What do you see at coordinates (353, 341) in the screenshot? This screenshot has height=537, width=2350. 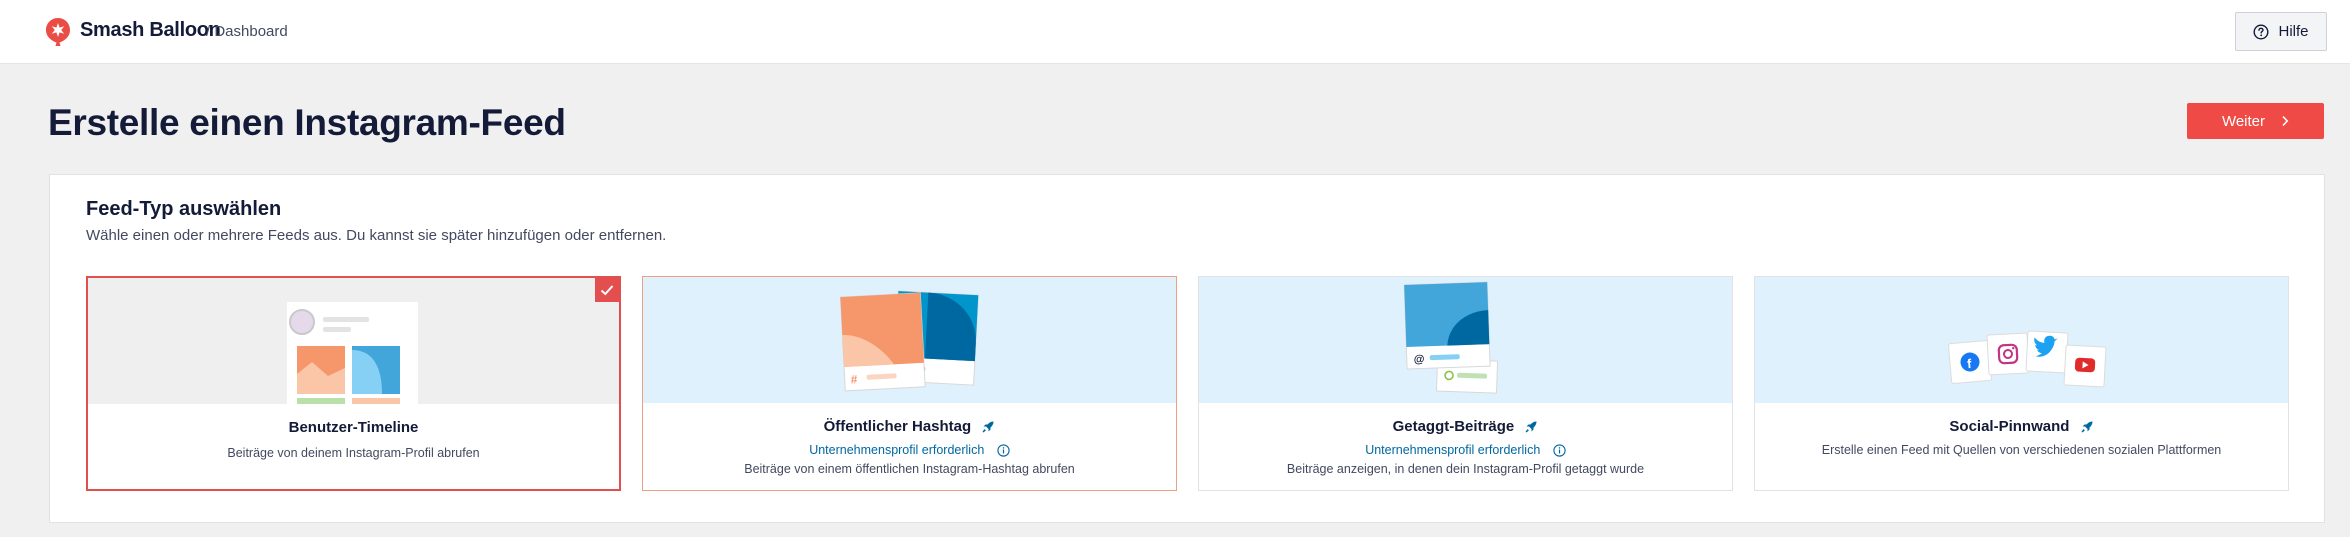 I see `user-timeline-illustration` at bounding box center [353, 341].